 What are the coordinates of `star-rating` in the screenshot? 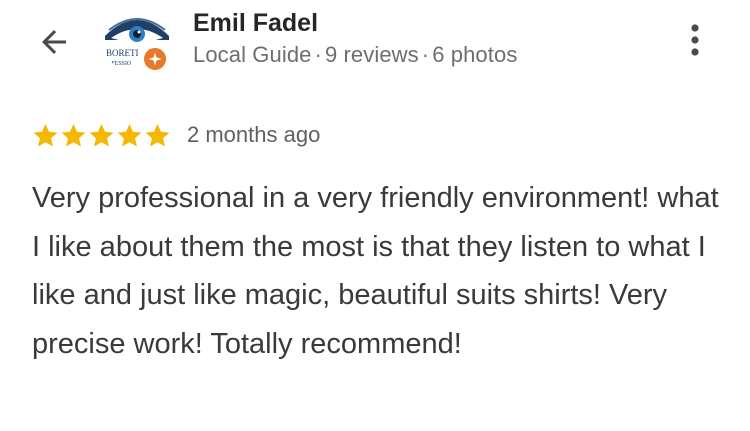 It's located at (101, 135).